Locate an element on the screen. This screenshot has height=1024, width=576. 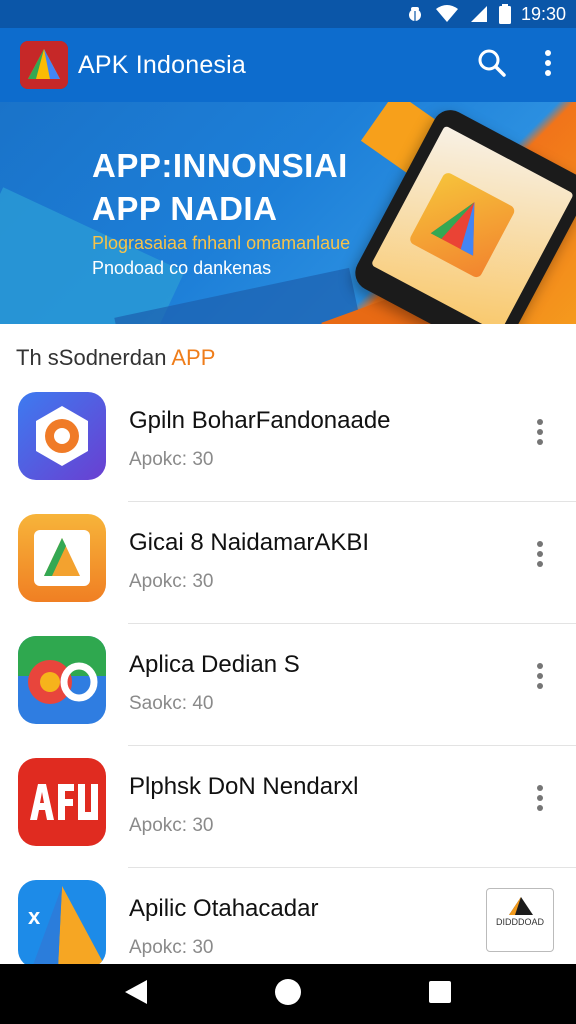
circle-app-icon is located at coordinates (62, 680).